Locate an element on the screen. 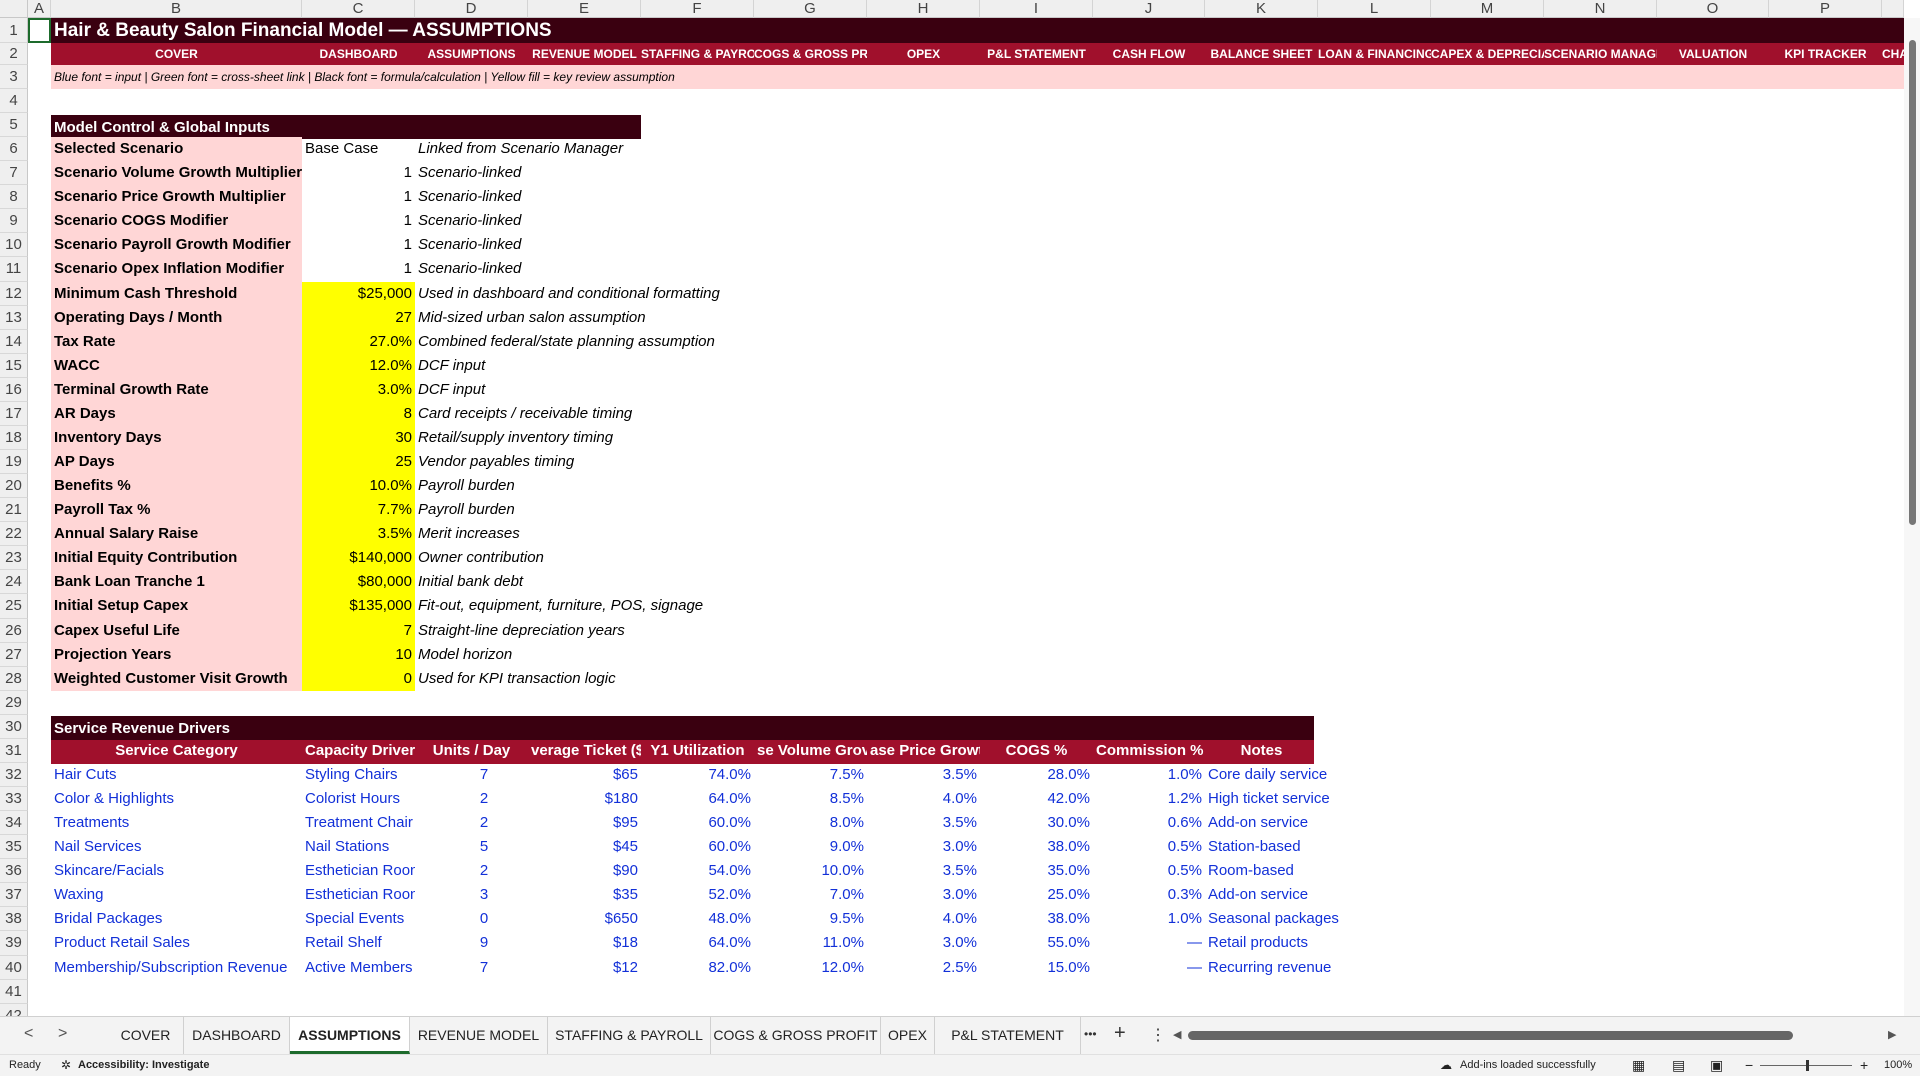 The height and width of the screenshot is (1076, 1920). row-header-24: 24 is located at coordinates (14, 582).